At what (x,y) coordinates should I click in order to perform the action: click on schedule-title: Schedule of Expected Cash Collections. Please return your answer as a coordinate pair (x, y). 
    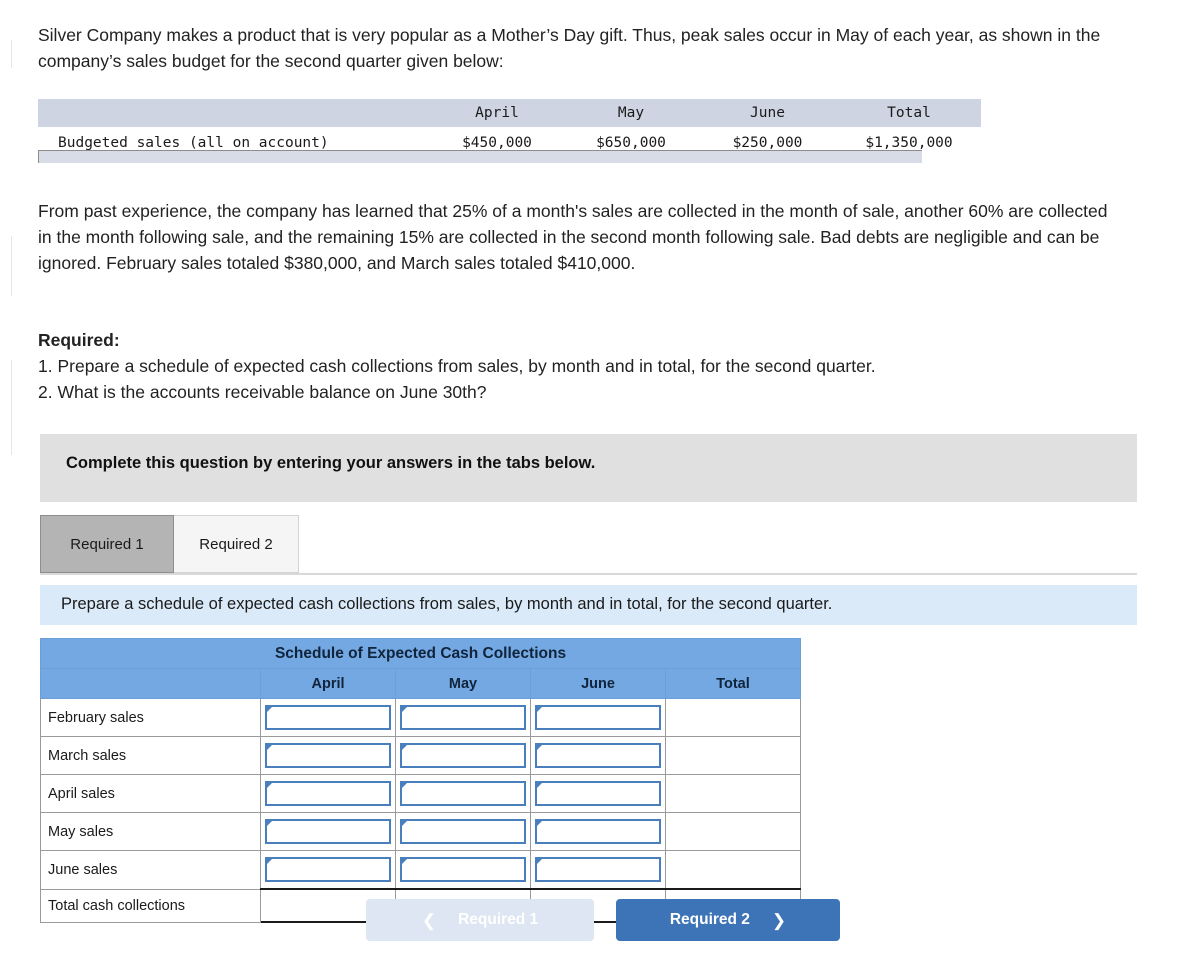
    Looking at the image, I should click on (420, 653).